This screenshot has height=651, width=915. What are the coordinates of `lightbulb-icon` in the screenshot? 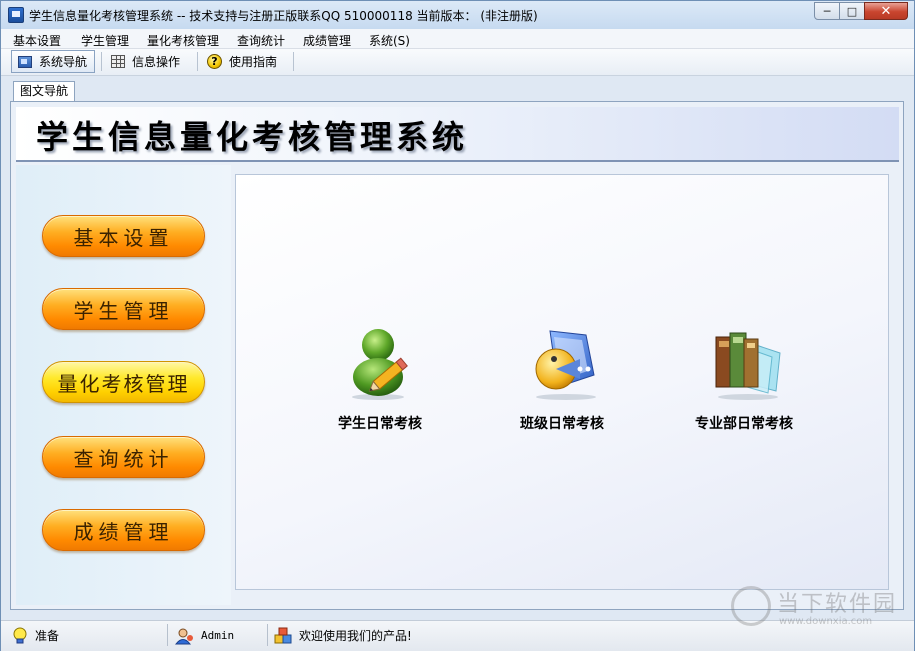 It's located at (20, 635).